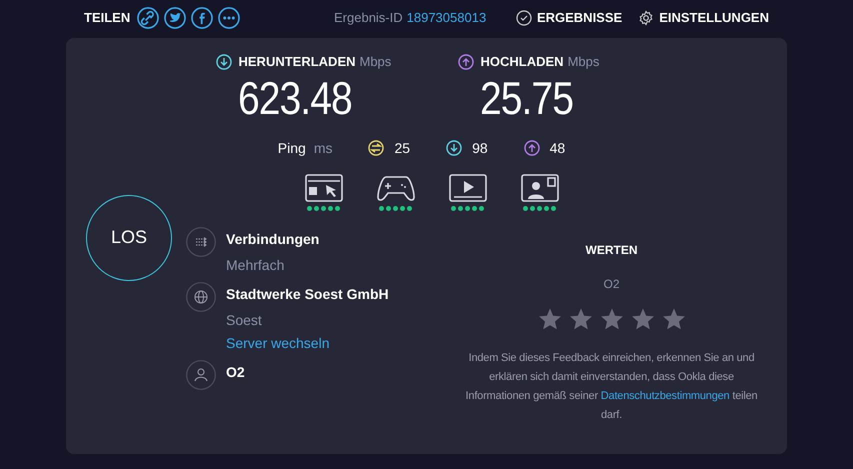 Image resolution: width=853 pixels, height=469 pixels. I want to click on video-player-icon, so click(468, 187).